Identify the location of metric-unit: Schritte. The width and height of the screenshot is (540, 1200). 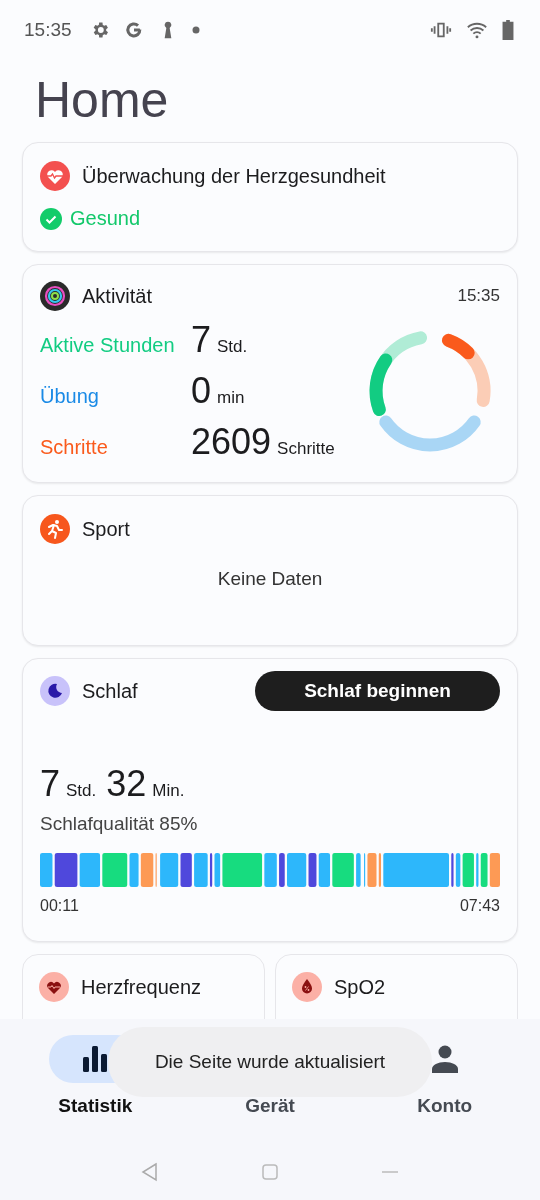
(306, 449).